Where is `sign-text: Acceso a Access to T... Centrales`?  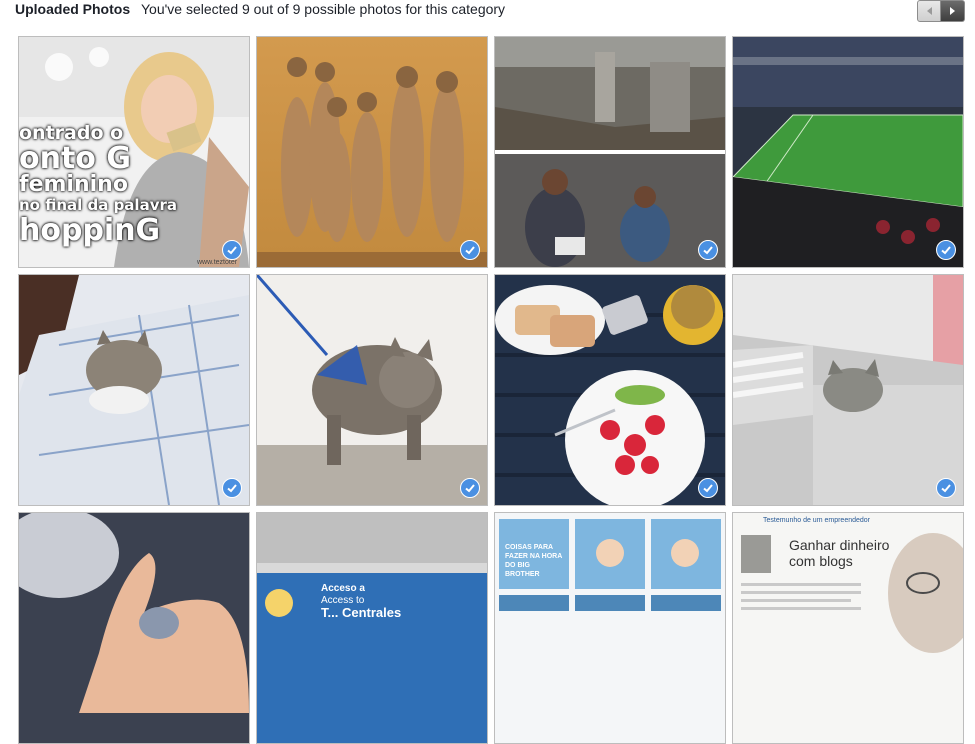
sign-text: Acceso a Access to T... Centrales is located at coordinates (361, 601).